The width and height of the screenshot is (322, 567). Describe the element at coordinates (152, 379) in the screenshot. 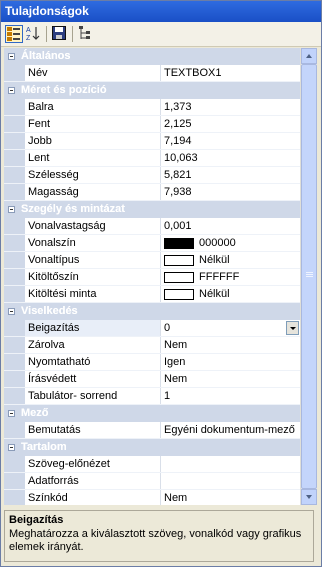

I see `property-row: Írásvédett Nem` at that location.